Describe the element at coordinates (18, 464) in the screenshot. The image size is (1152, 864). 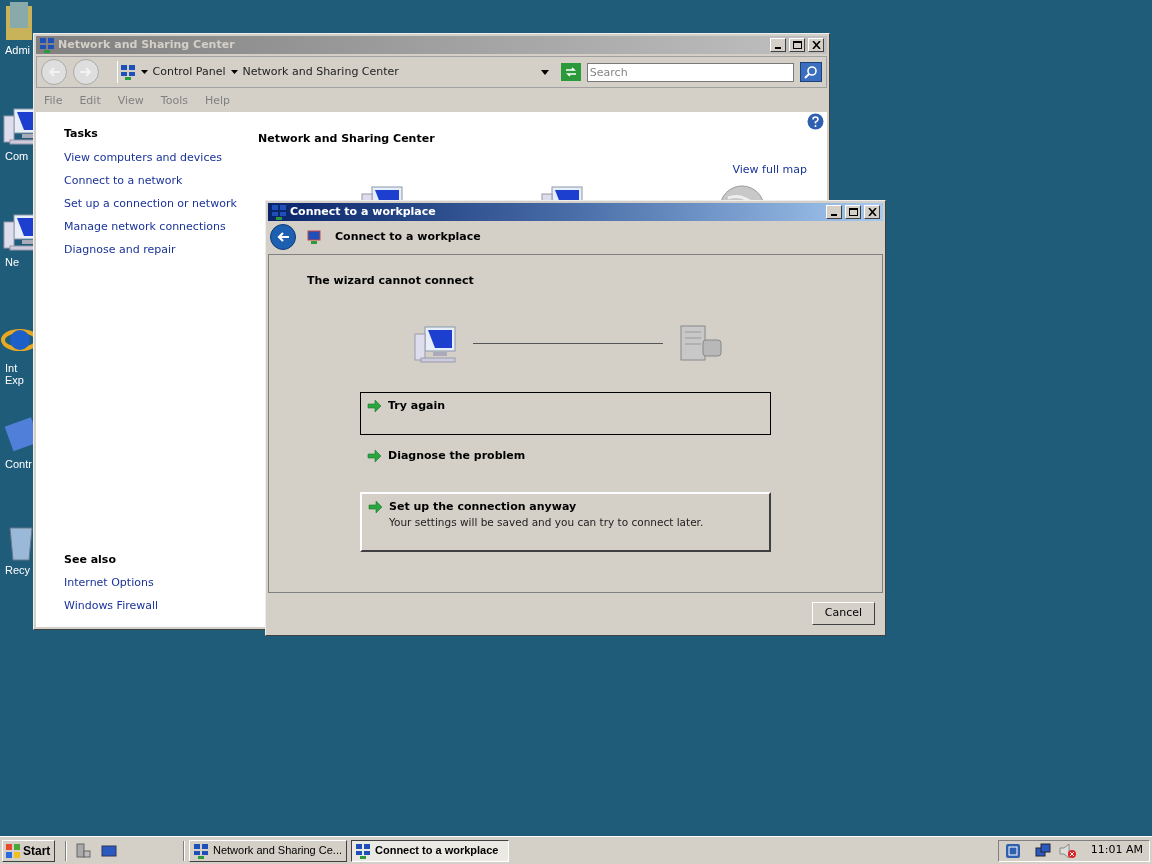
I see `desktop-icon-label: Contr` at that location.